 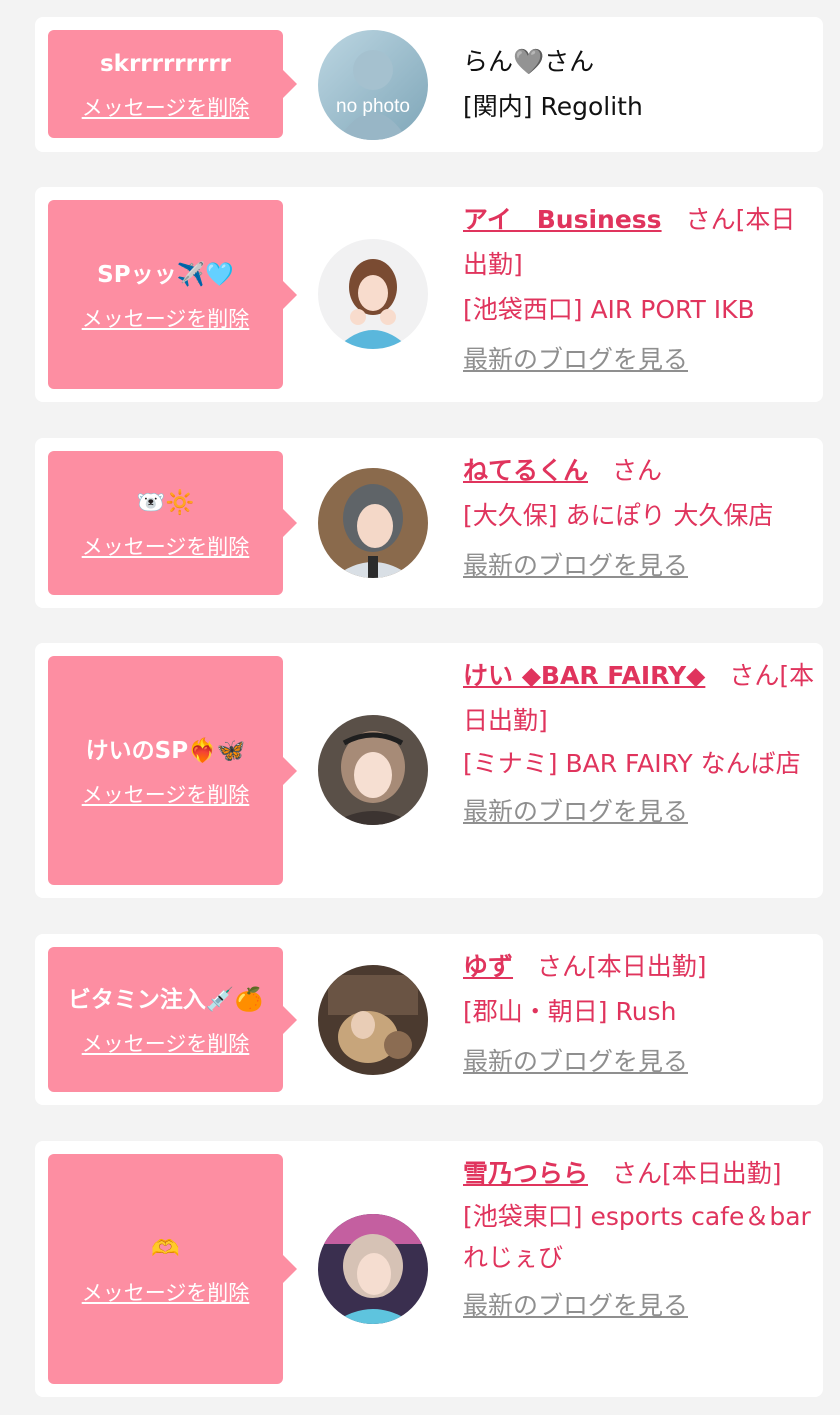 I want to click on avatar: no photo, so click(x=373, y=85).